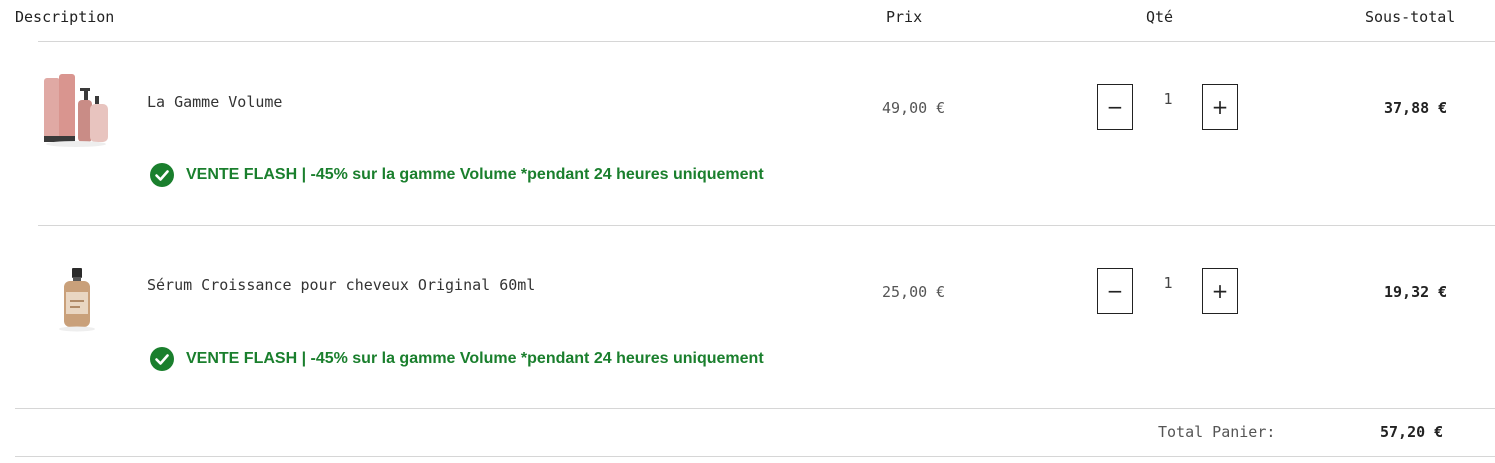 The width and height of the screenshot is (1495, 463). I want to click on header-quantity: Qté, so click(1160, 17).